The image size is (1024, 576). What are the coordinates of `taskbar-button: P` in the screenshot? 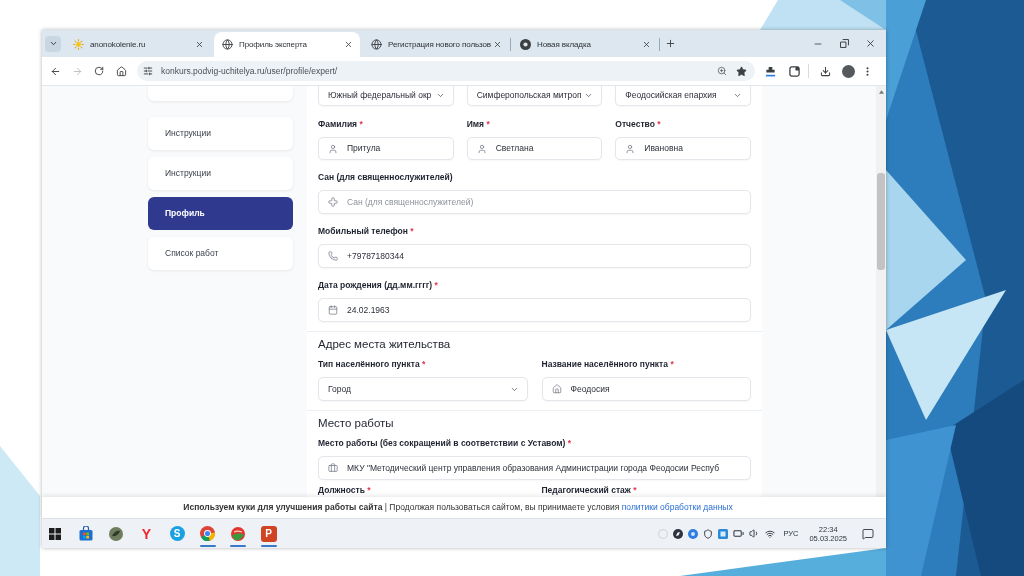 It's located at (268, 533).